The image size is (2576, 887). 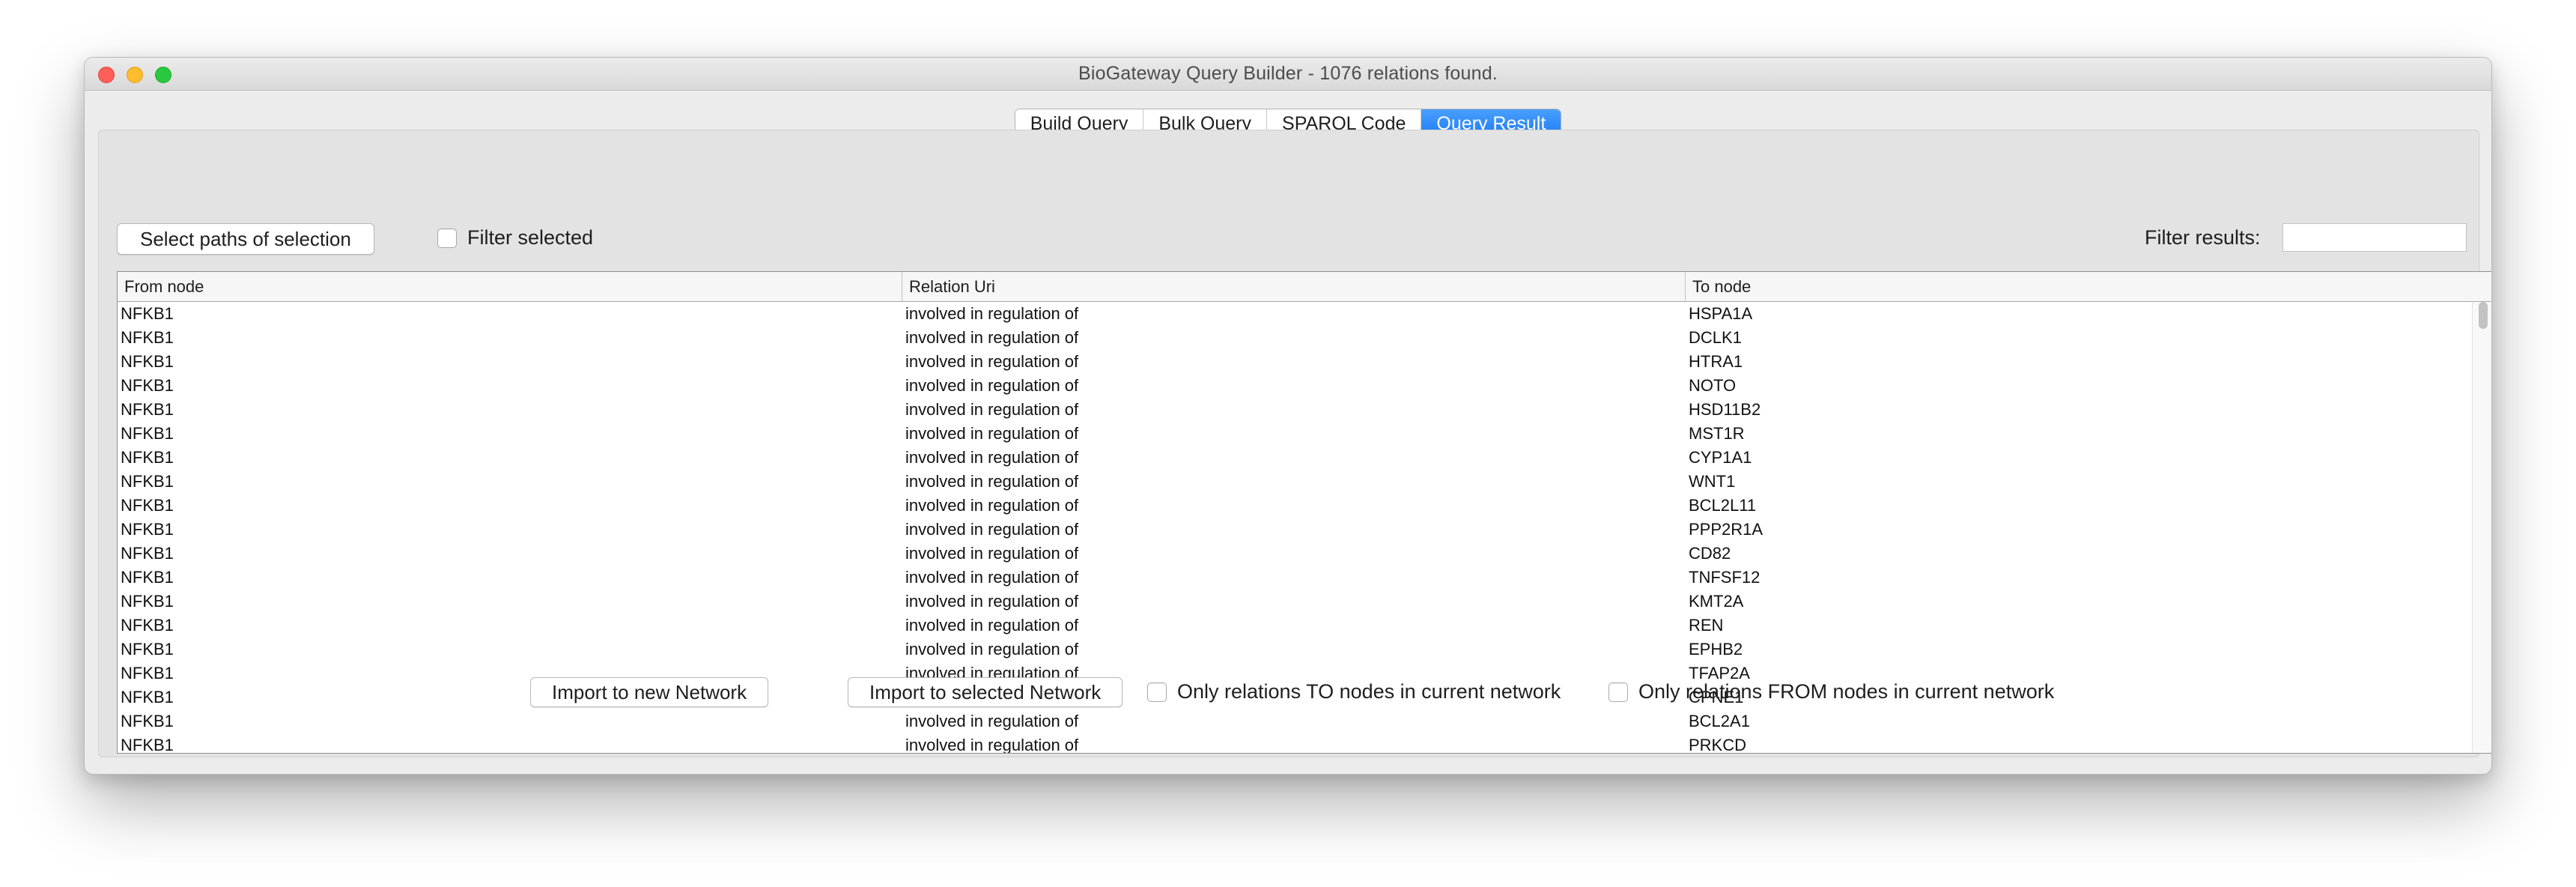 I want to click on table-row: NFKB1 involved in regulation of REN, so click(x=1295, y=626).